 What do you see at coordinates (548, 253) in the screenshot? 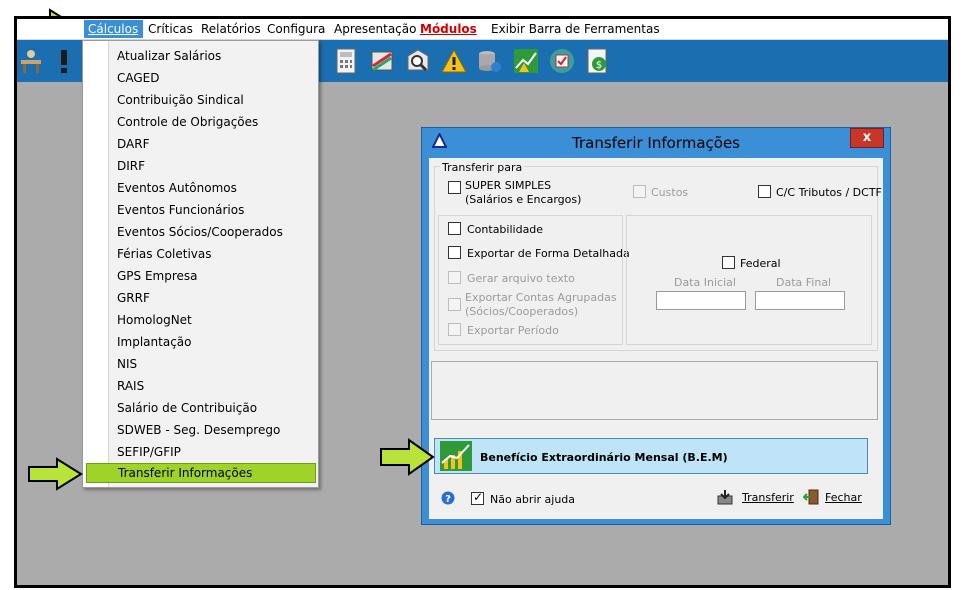
I see `exportar-detalhada-label: Exportar de Forma Detalhada` at bounding box center [548, 253].